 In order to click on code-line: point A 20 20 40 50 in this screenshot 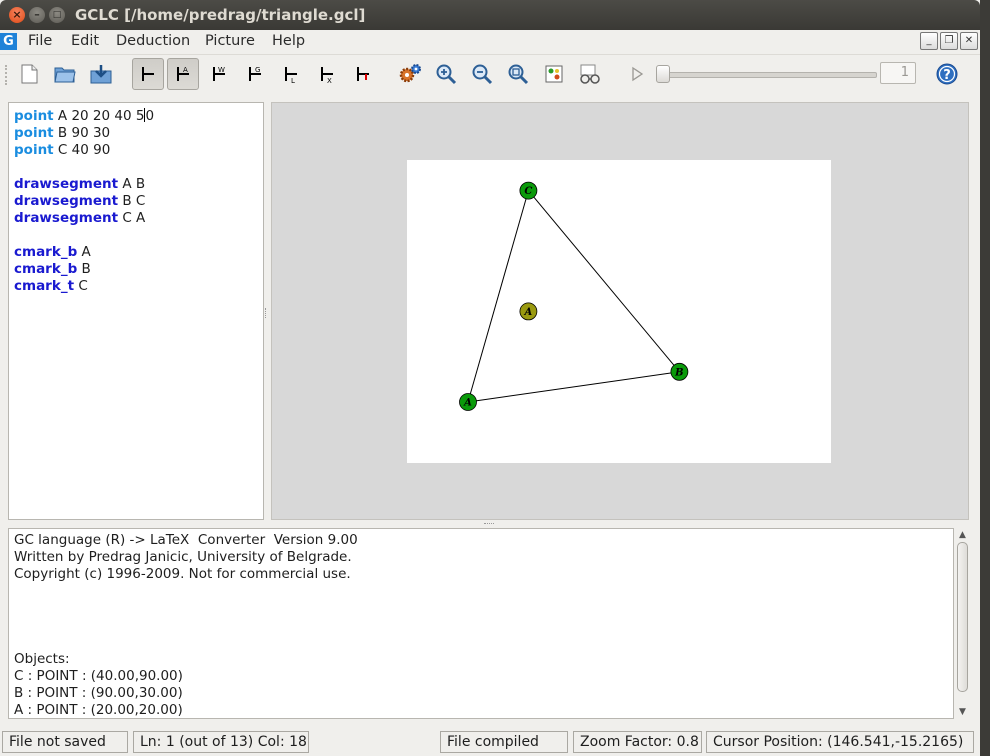, I will do `click(138, 116)`.